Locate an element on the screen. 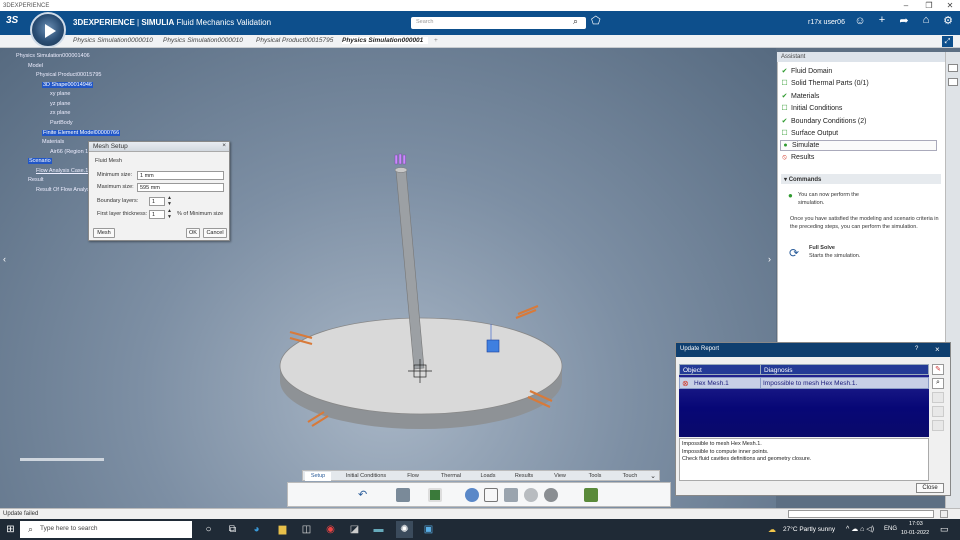 The width and height of the screenshot is (960, 540). user-avatar-icon: ☺ is located at coordinates (860, 21).